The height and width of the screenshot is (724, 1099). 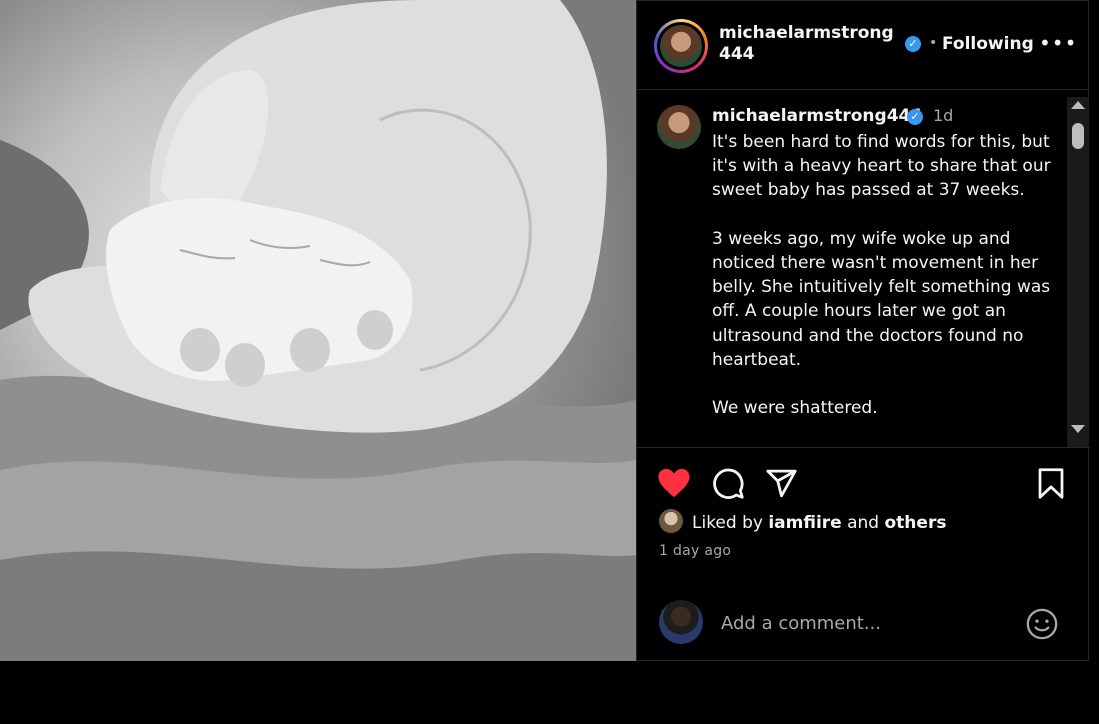 I want to click on comment-input, so click(x=866, y=623).